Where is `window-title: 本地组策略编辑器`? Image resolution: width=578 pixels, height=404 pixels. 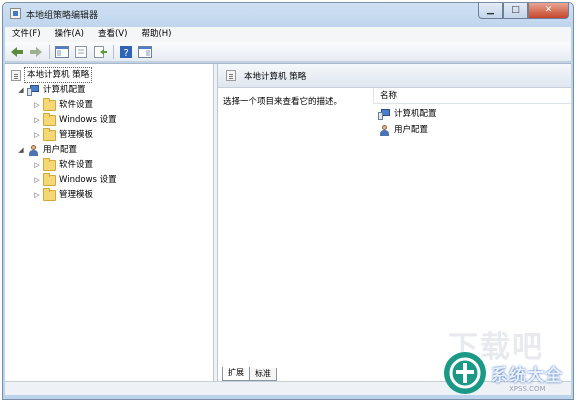
window-title: 本地组策略编辑器 is located at coordinates (62, 16).